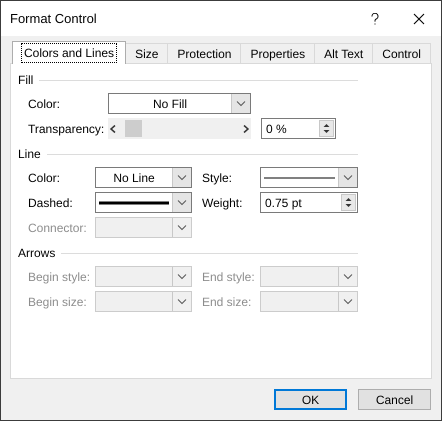 The height and width of the screenshot is (421, 442). What do you see at coordinates (67, 129) in the screenshot?
I see `field-label: Transparency:` at bounding box center [67, 129].